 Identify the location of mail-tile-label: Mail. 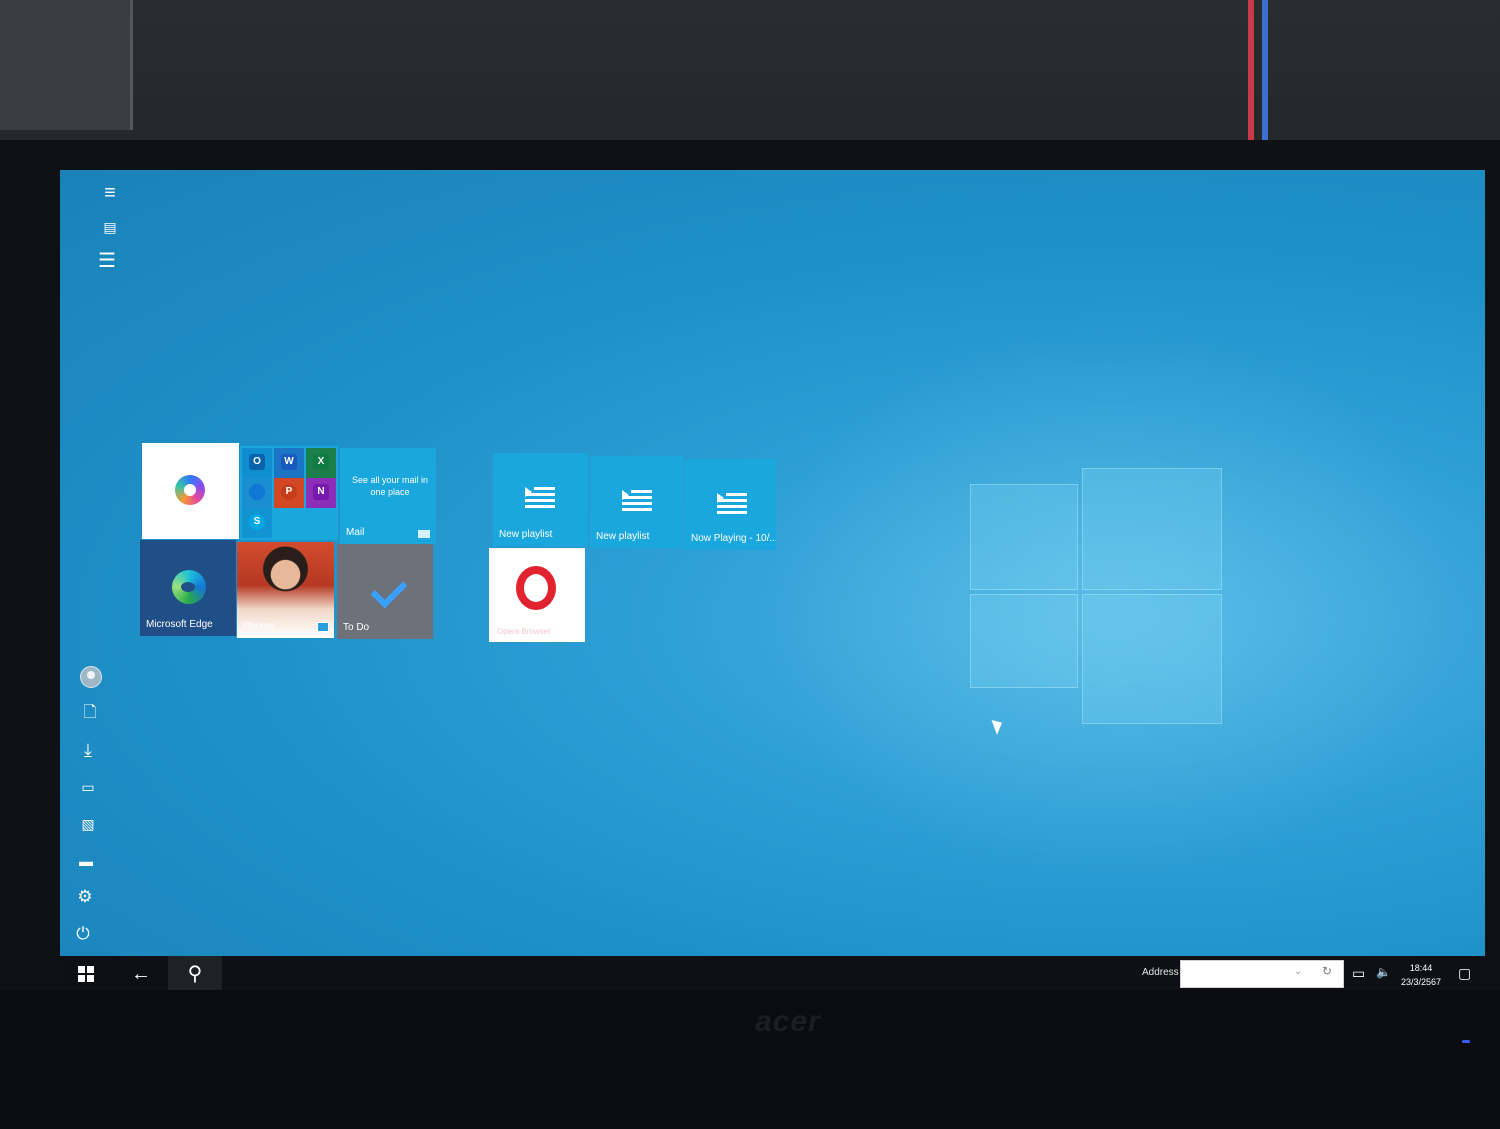
(355, 532).